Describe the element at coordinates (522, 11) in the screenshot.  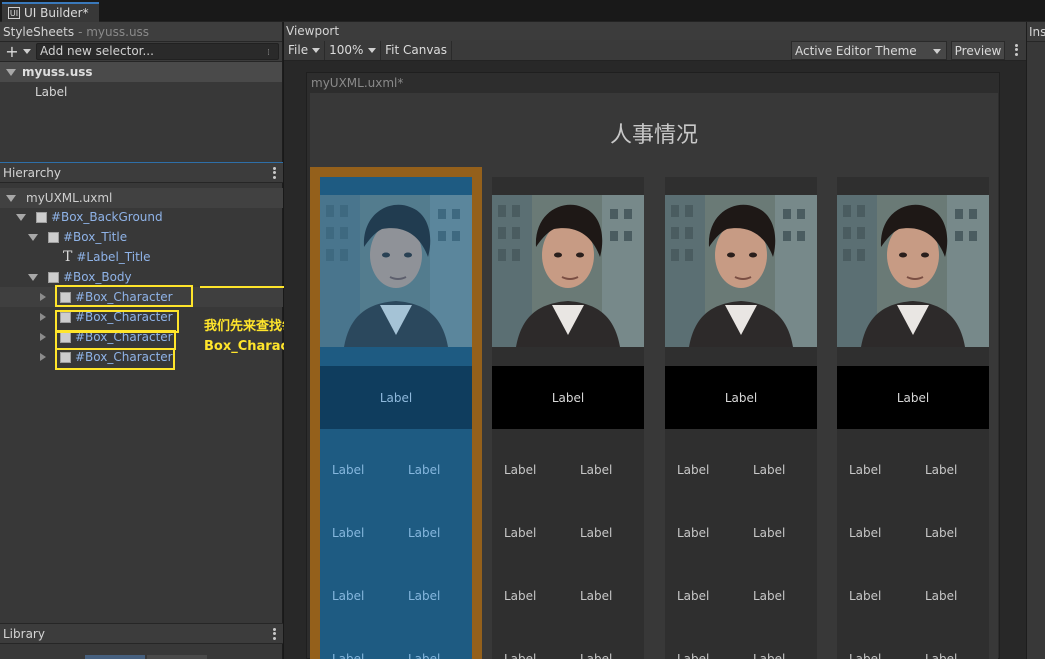
I see `window-tab-strip: UI UI Builder*` at that location.